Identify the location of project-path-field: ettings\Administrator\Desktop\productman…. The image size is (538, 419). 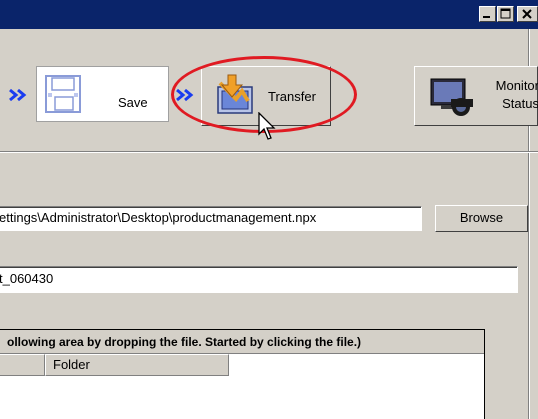
(211, 218).